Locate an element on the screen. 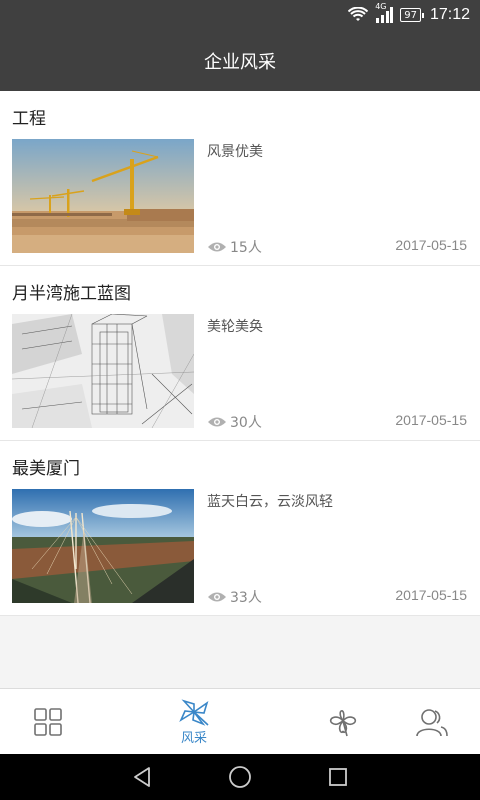  home-button is located at coordinates (240, 777).